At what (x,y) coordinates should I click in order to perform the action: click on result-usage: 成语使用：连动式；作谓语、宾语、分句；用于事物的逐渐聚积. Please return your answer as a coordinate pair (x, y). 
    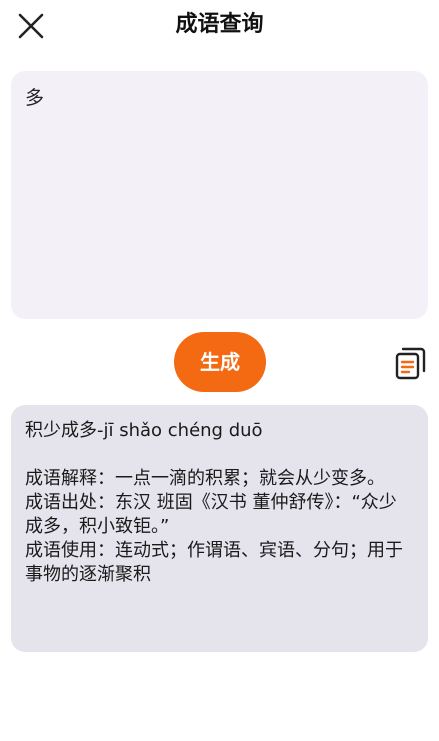
    Looking at the image, I should click on (214, 562).